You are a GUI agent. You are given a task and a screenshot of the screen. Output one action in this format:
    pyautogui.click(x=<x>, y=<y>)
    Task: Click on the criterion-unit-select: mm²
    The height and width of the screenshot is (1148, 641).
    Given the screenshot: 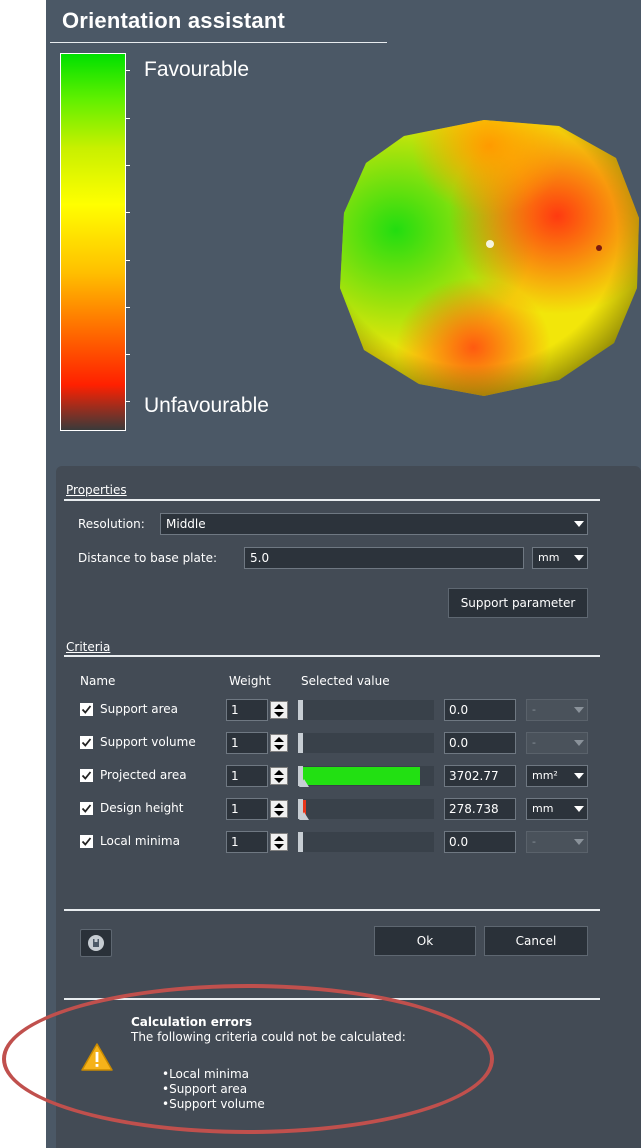 What is the action you would take?
    pyautogui.click(x=557, y=776)
    